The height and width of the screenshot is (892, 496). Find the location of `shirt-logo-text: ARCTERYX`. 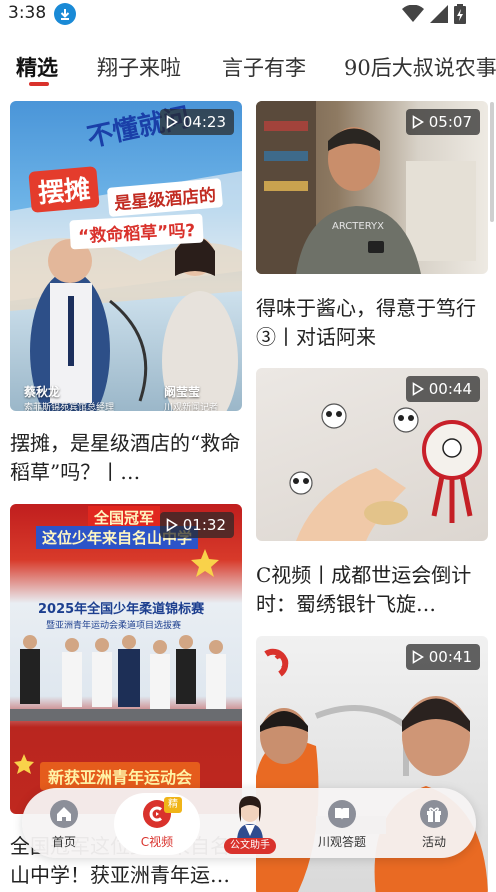

shirt-logo-text: ARCTERYX is located at coordinates (358, 226).